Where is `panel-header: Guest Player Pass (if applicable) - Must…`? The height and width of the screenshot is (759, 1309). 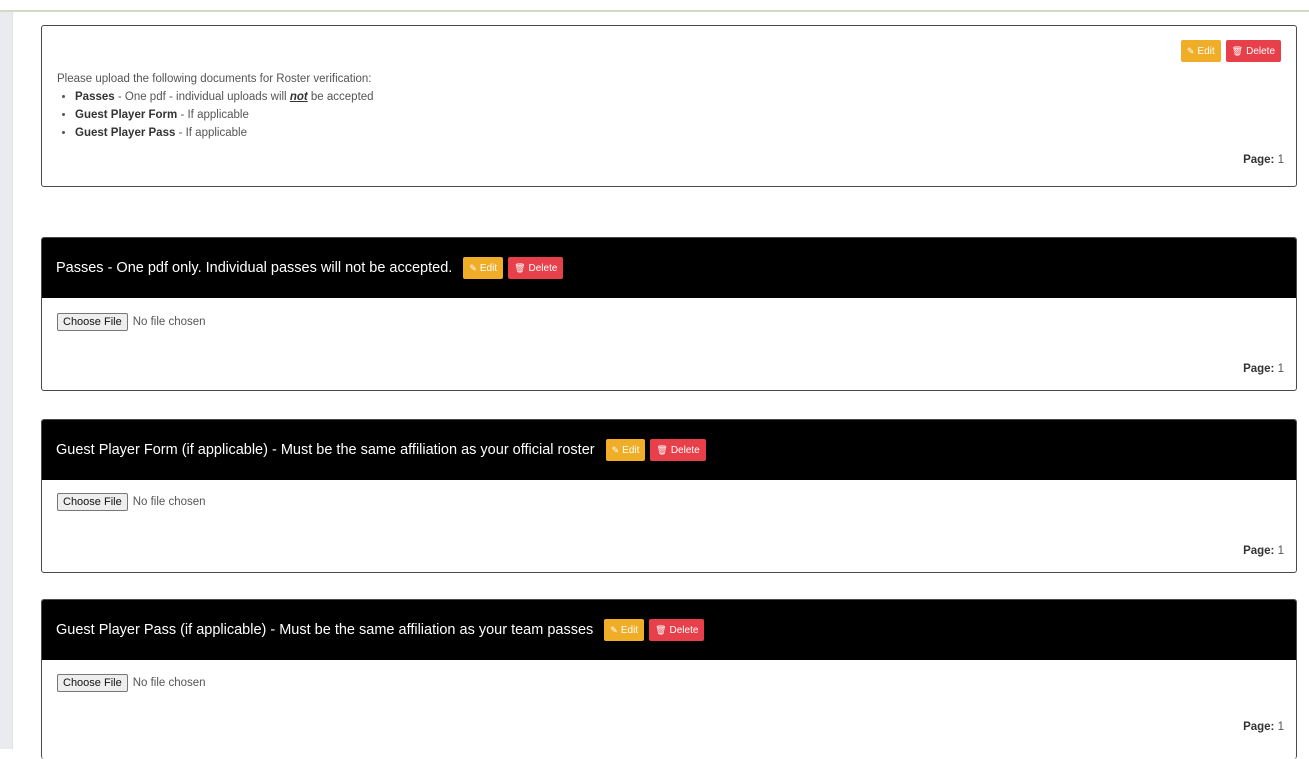
panel-header: Guest Player Pass (if applicable) - Must… is located at coordinates (669, 630).